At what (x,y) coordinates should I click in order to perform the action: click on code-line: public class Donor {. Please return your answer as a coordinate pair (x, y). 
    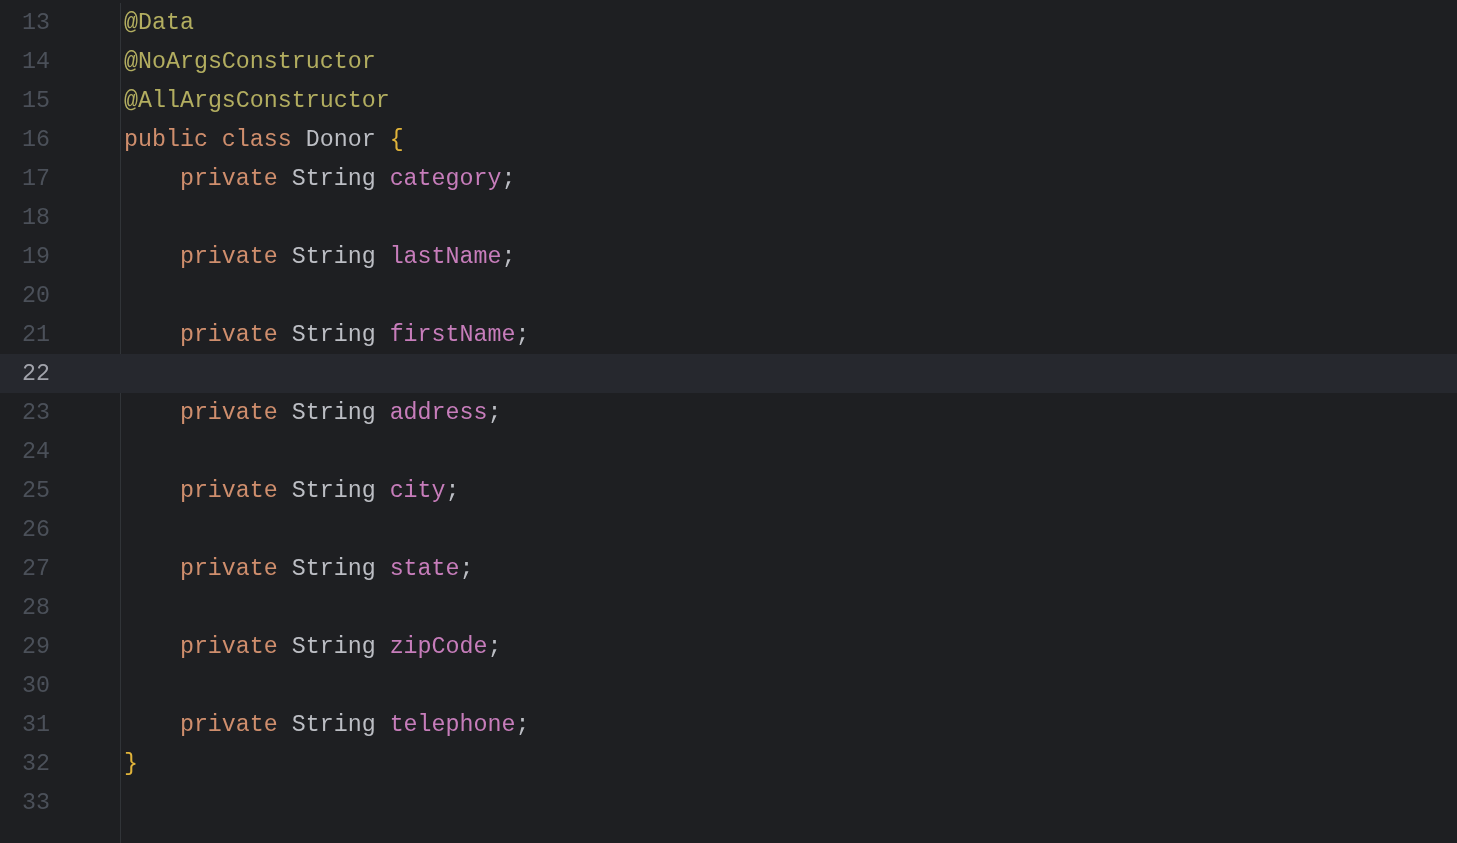
    Looking at the image, I should click on (264, 139).